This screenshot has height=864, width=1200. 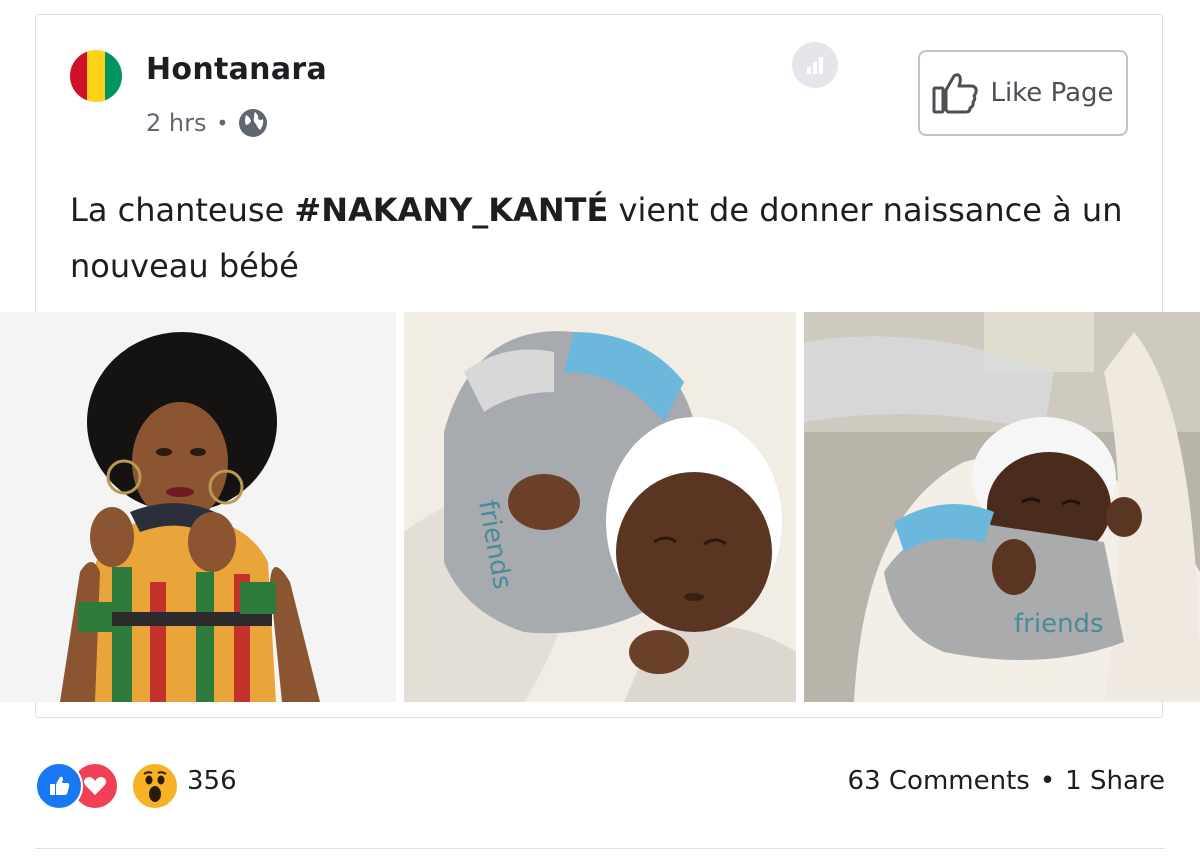 I want to click on post-timestamp: 2 hrs, so click(x=176, y=123).